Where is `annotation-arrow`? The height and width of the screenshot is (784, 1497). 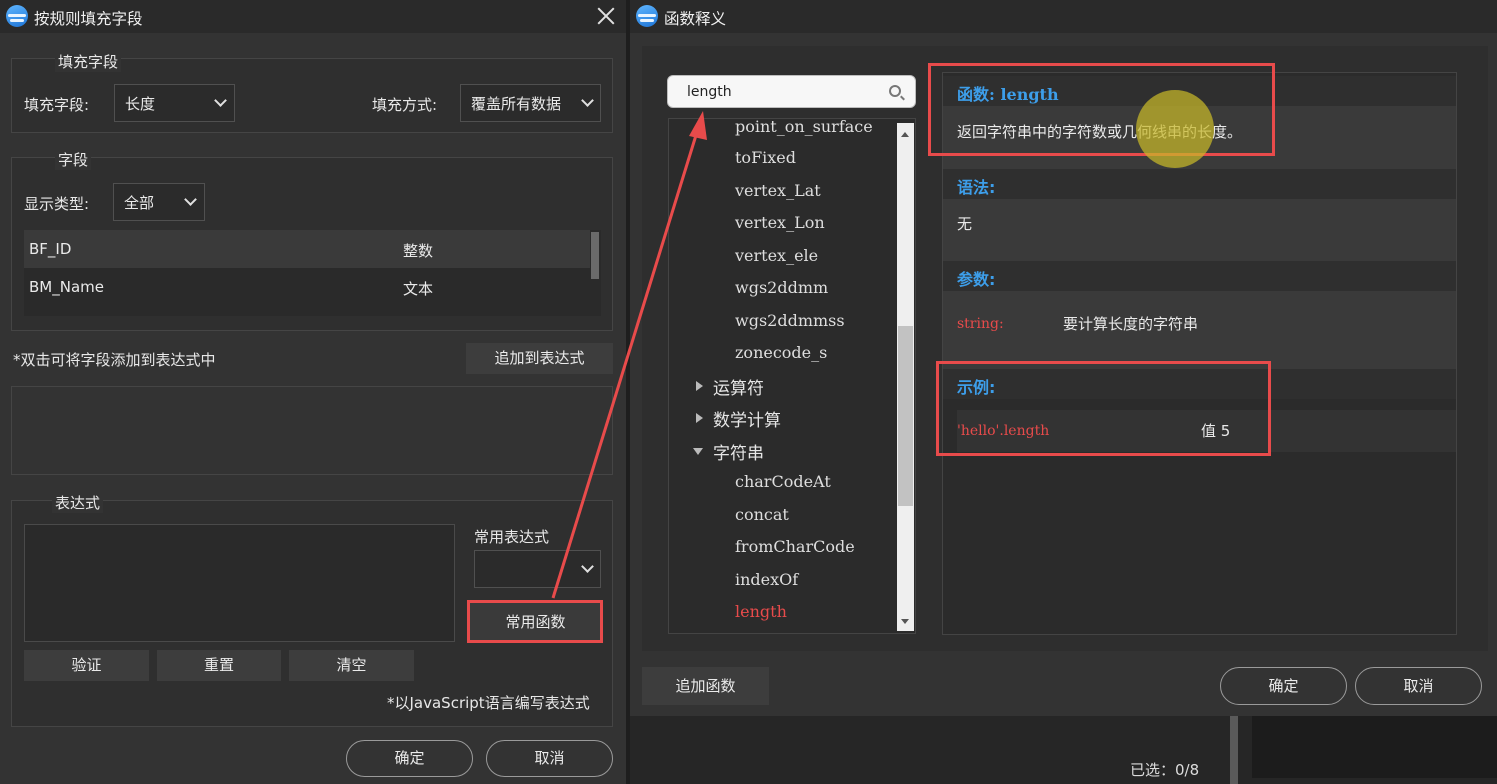
annotation-arrow is located at coordinates (629, 355).